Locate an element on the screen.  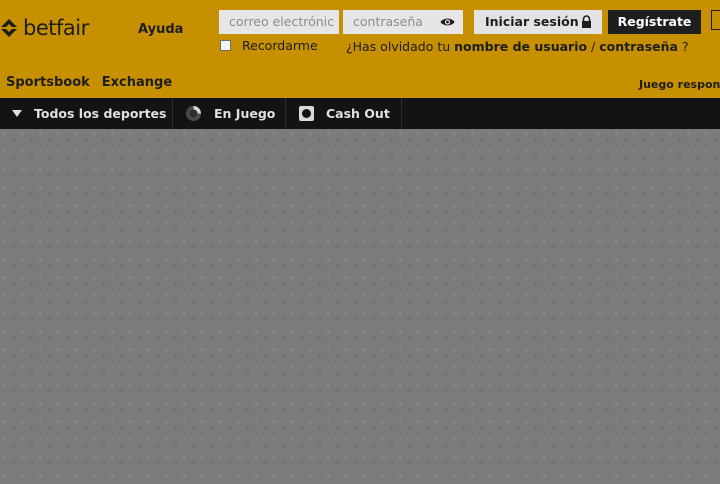
all-sports-menu: Todos los deportes is located at coordinates (86, 113).